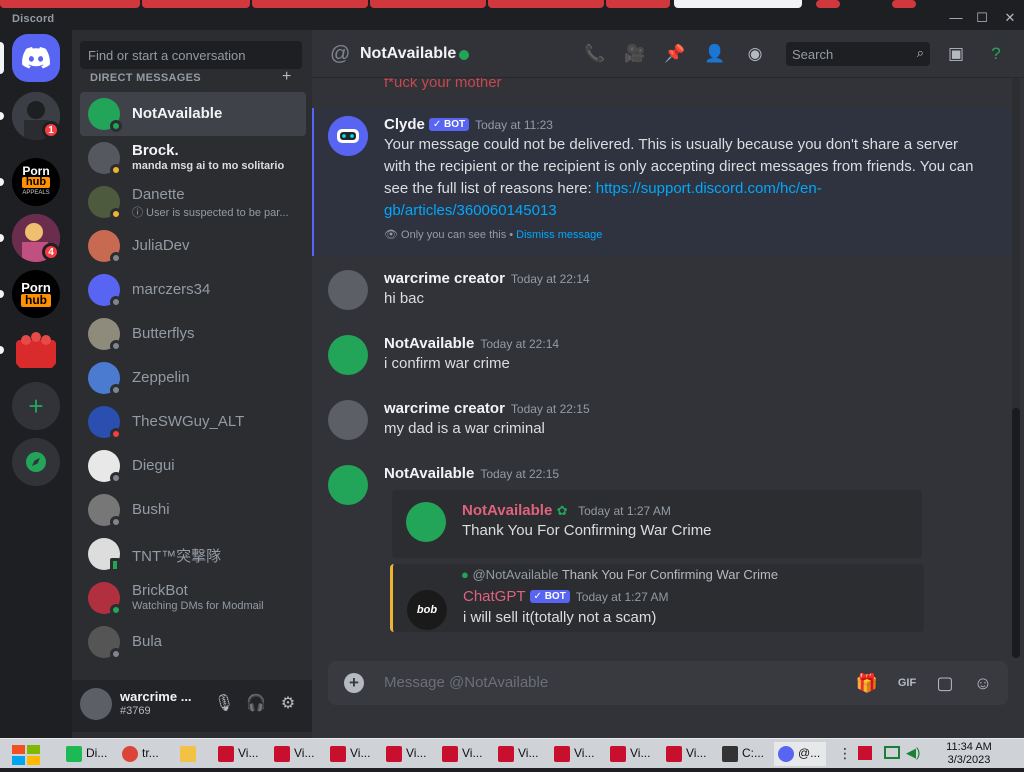 Image resolution: width=1024 pixels, height=772 pixels. Describe the element at coordinates (193, 642) in the screenshot. I see `dm-item-bula: Bula` at that location.